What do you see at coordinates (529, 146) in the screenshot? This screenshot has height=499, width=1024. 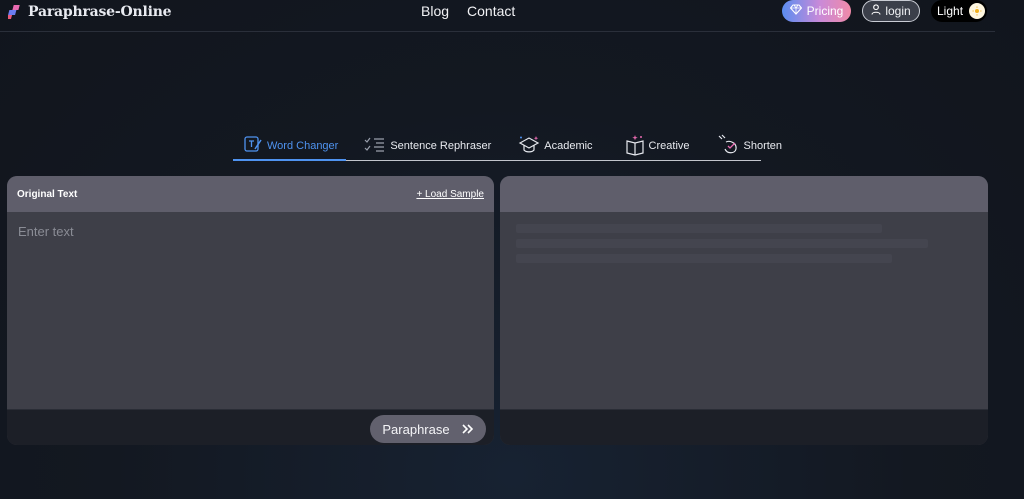 I see `graduation-cap-icon` at bounding box center [529, 146].